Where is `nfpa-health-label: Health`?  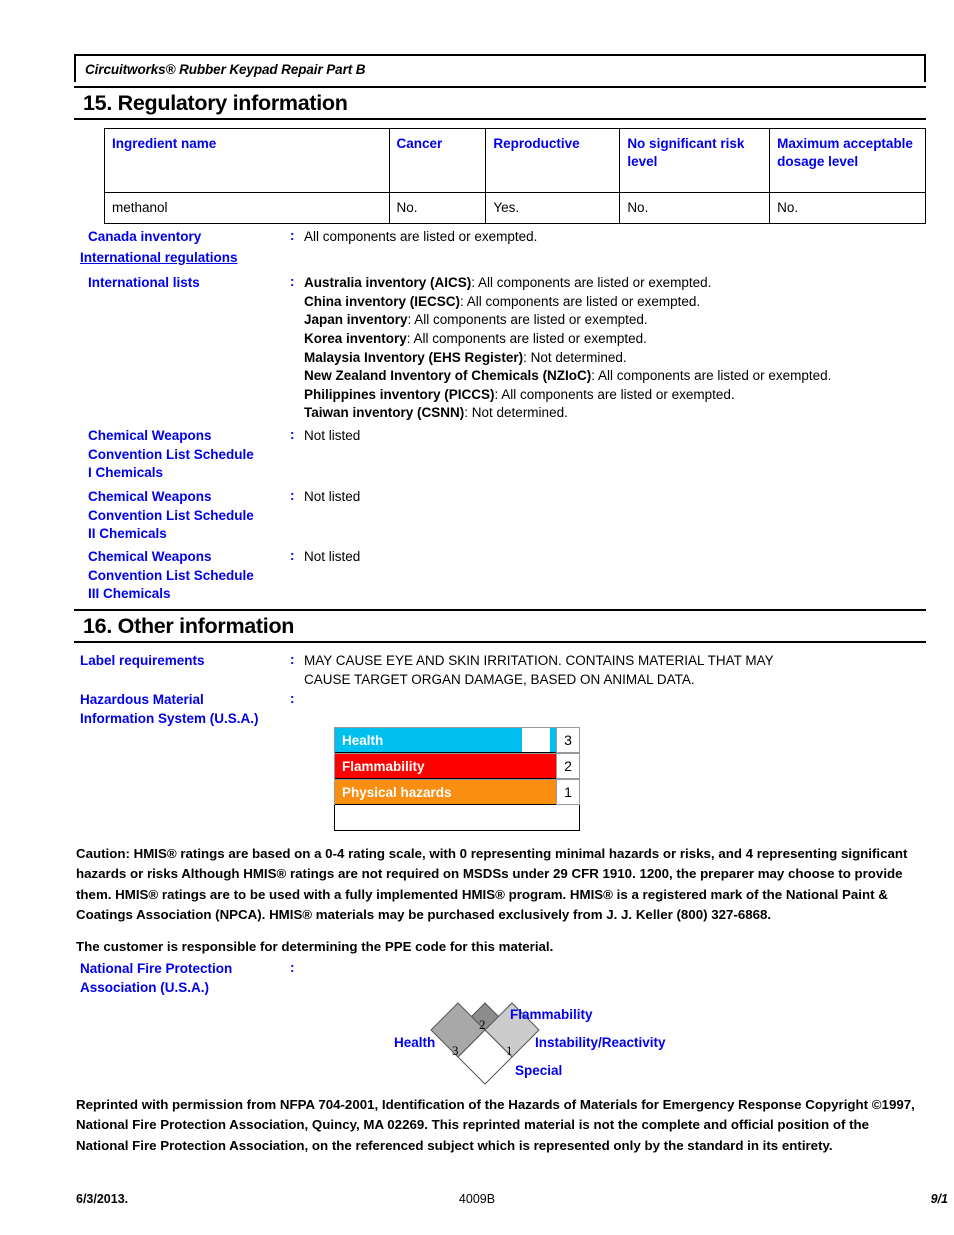 nfpa-health-label: Health is located at coordinates (415, 1042).